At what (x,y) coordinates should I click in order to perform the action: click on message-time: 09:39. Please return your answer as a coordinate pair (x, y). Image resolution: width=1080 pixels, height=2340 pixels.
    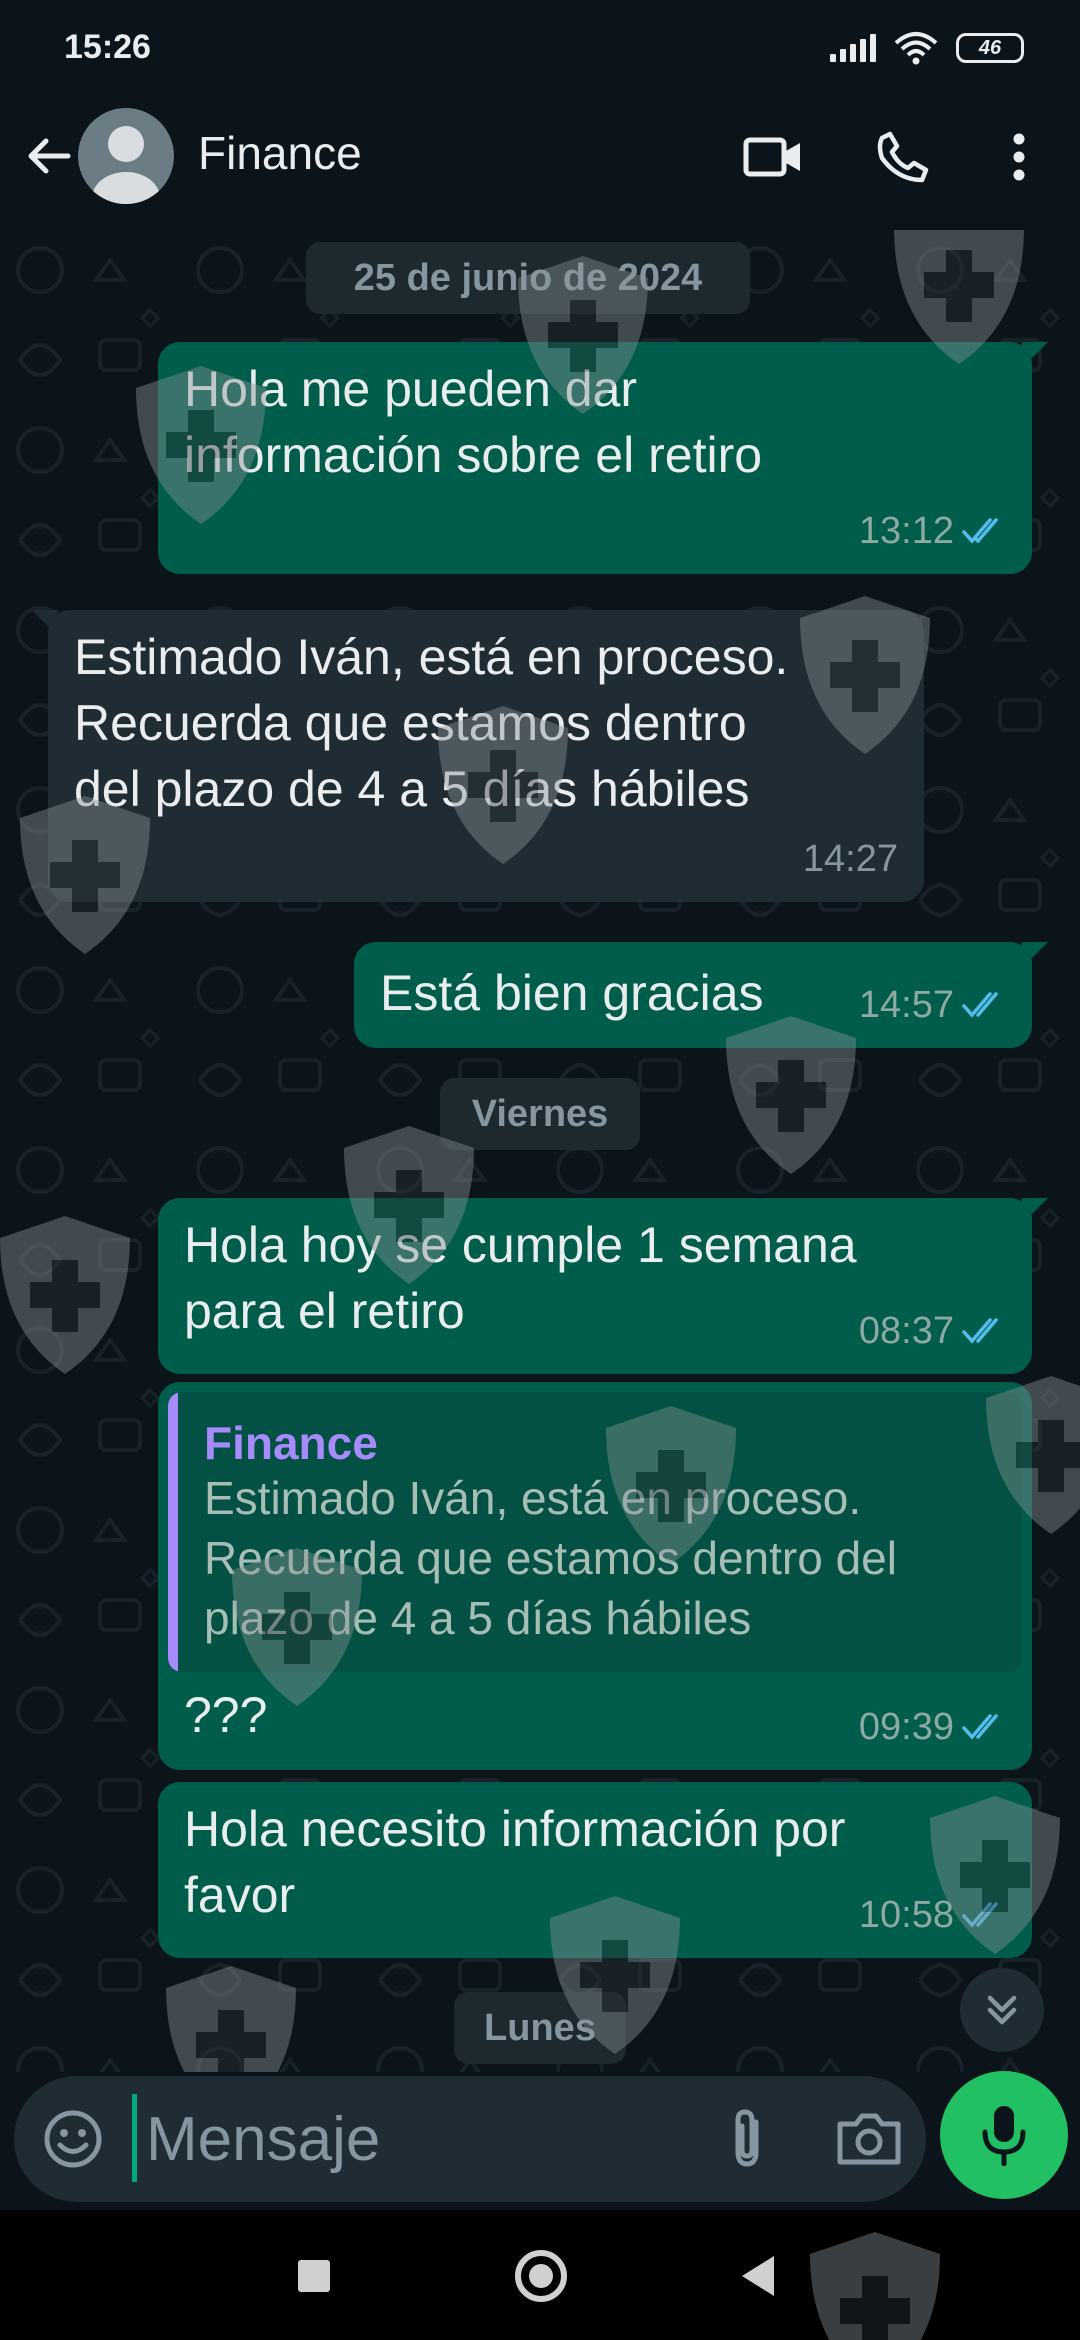
    Looking at the image, I should click on (906, 1727).